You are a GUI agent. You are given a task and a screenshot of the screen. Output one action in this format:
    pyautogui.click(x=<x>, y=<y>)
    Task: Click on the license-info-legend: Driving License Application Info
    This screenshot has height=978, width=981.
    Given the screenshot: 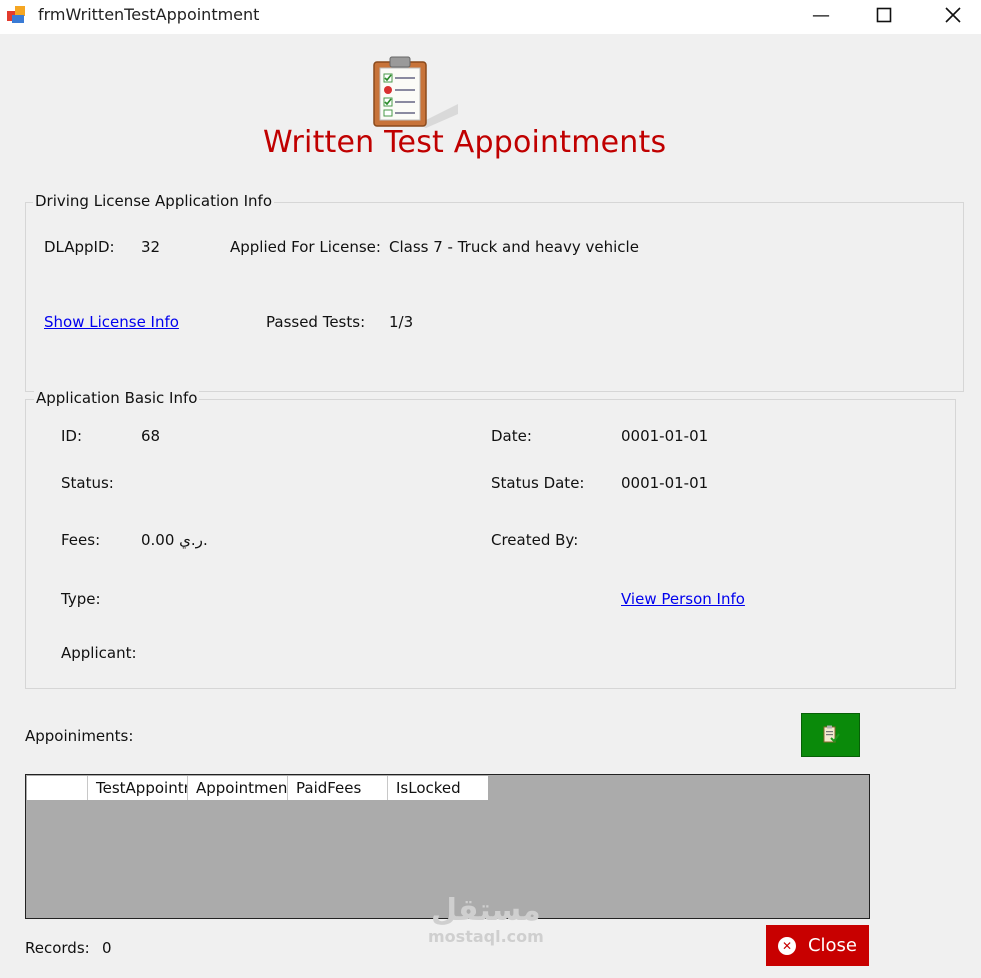 What is the action you would take?
    pyautogui.click(x=154, y=201)
    